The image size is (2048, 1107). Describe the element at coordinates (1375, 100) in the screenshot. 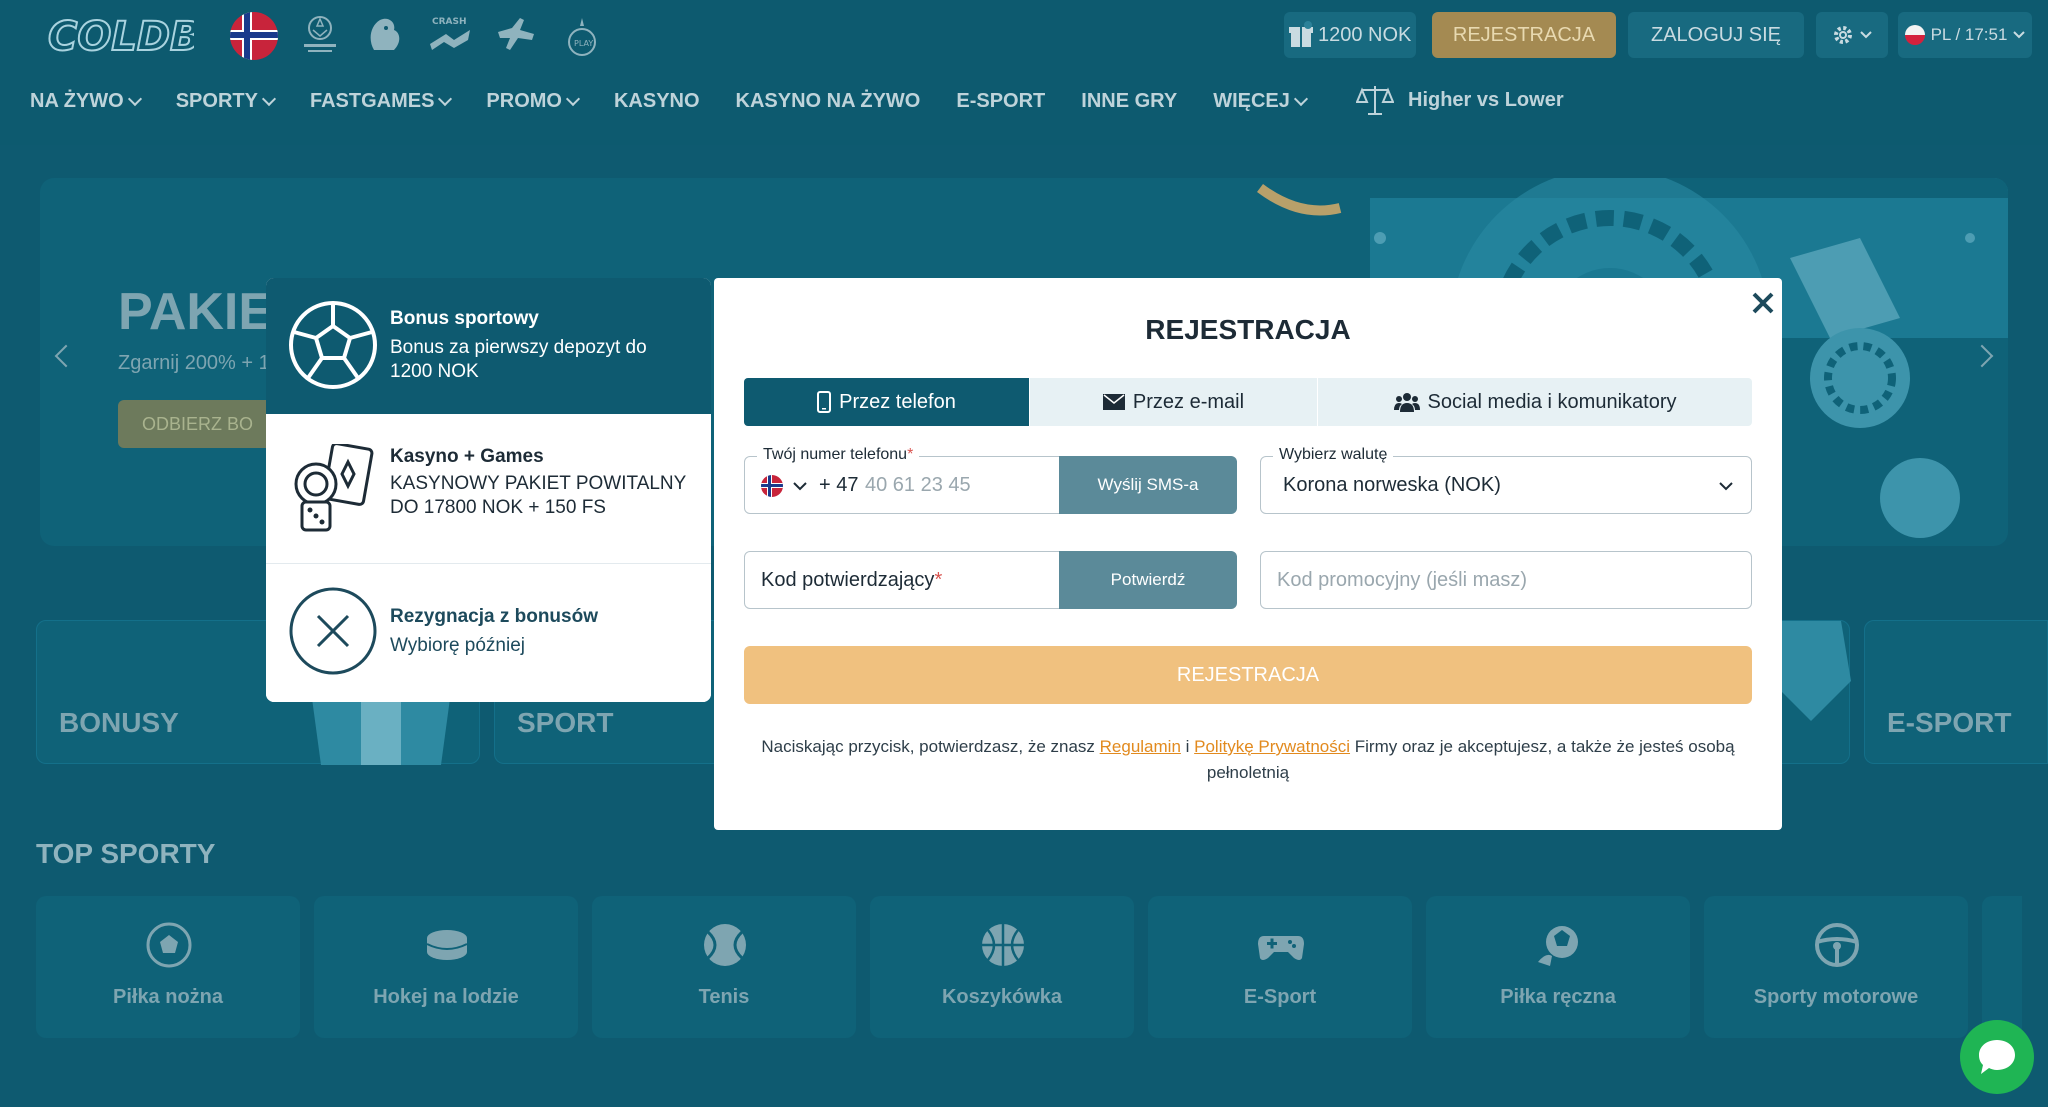

I see `scales-icon` at that location.